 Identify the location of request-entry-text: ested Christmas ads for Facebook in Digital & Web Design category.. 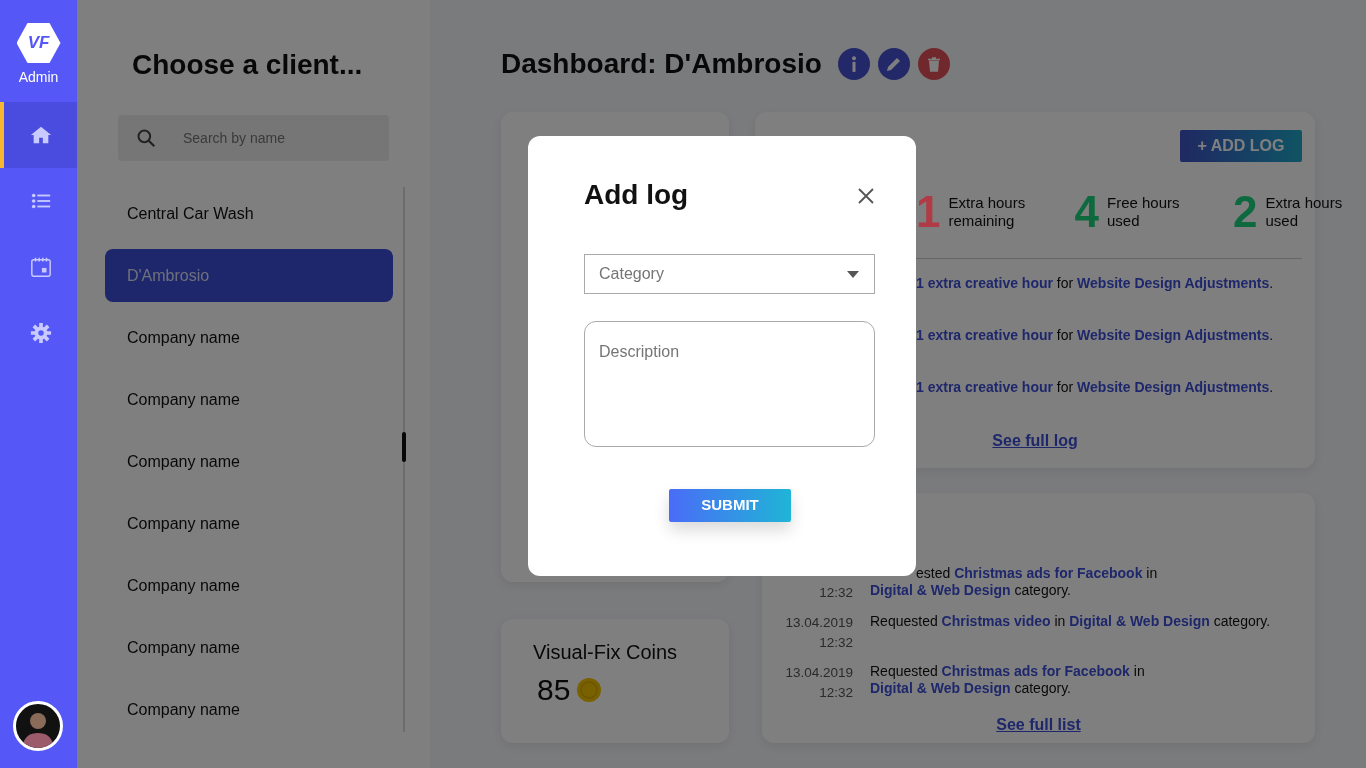
(1014, 582).